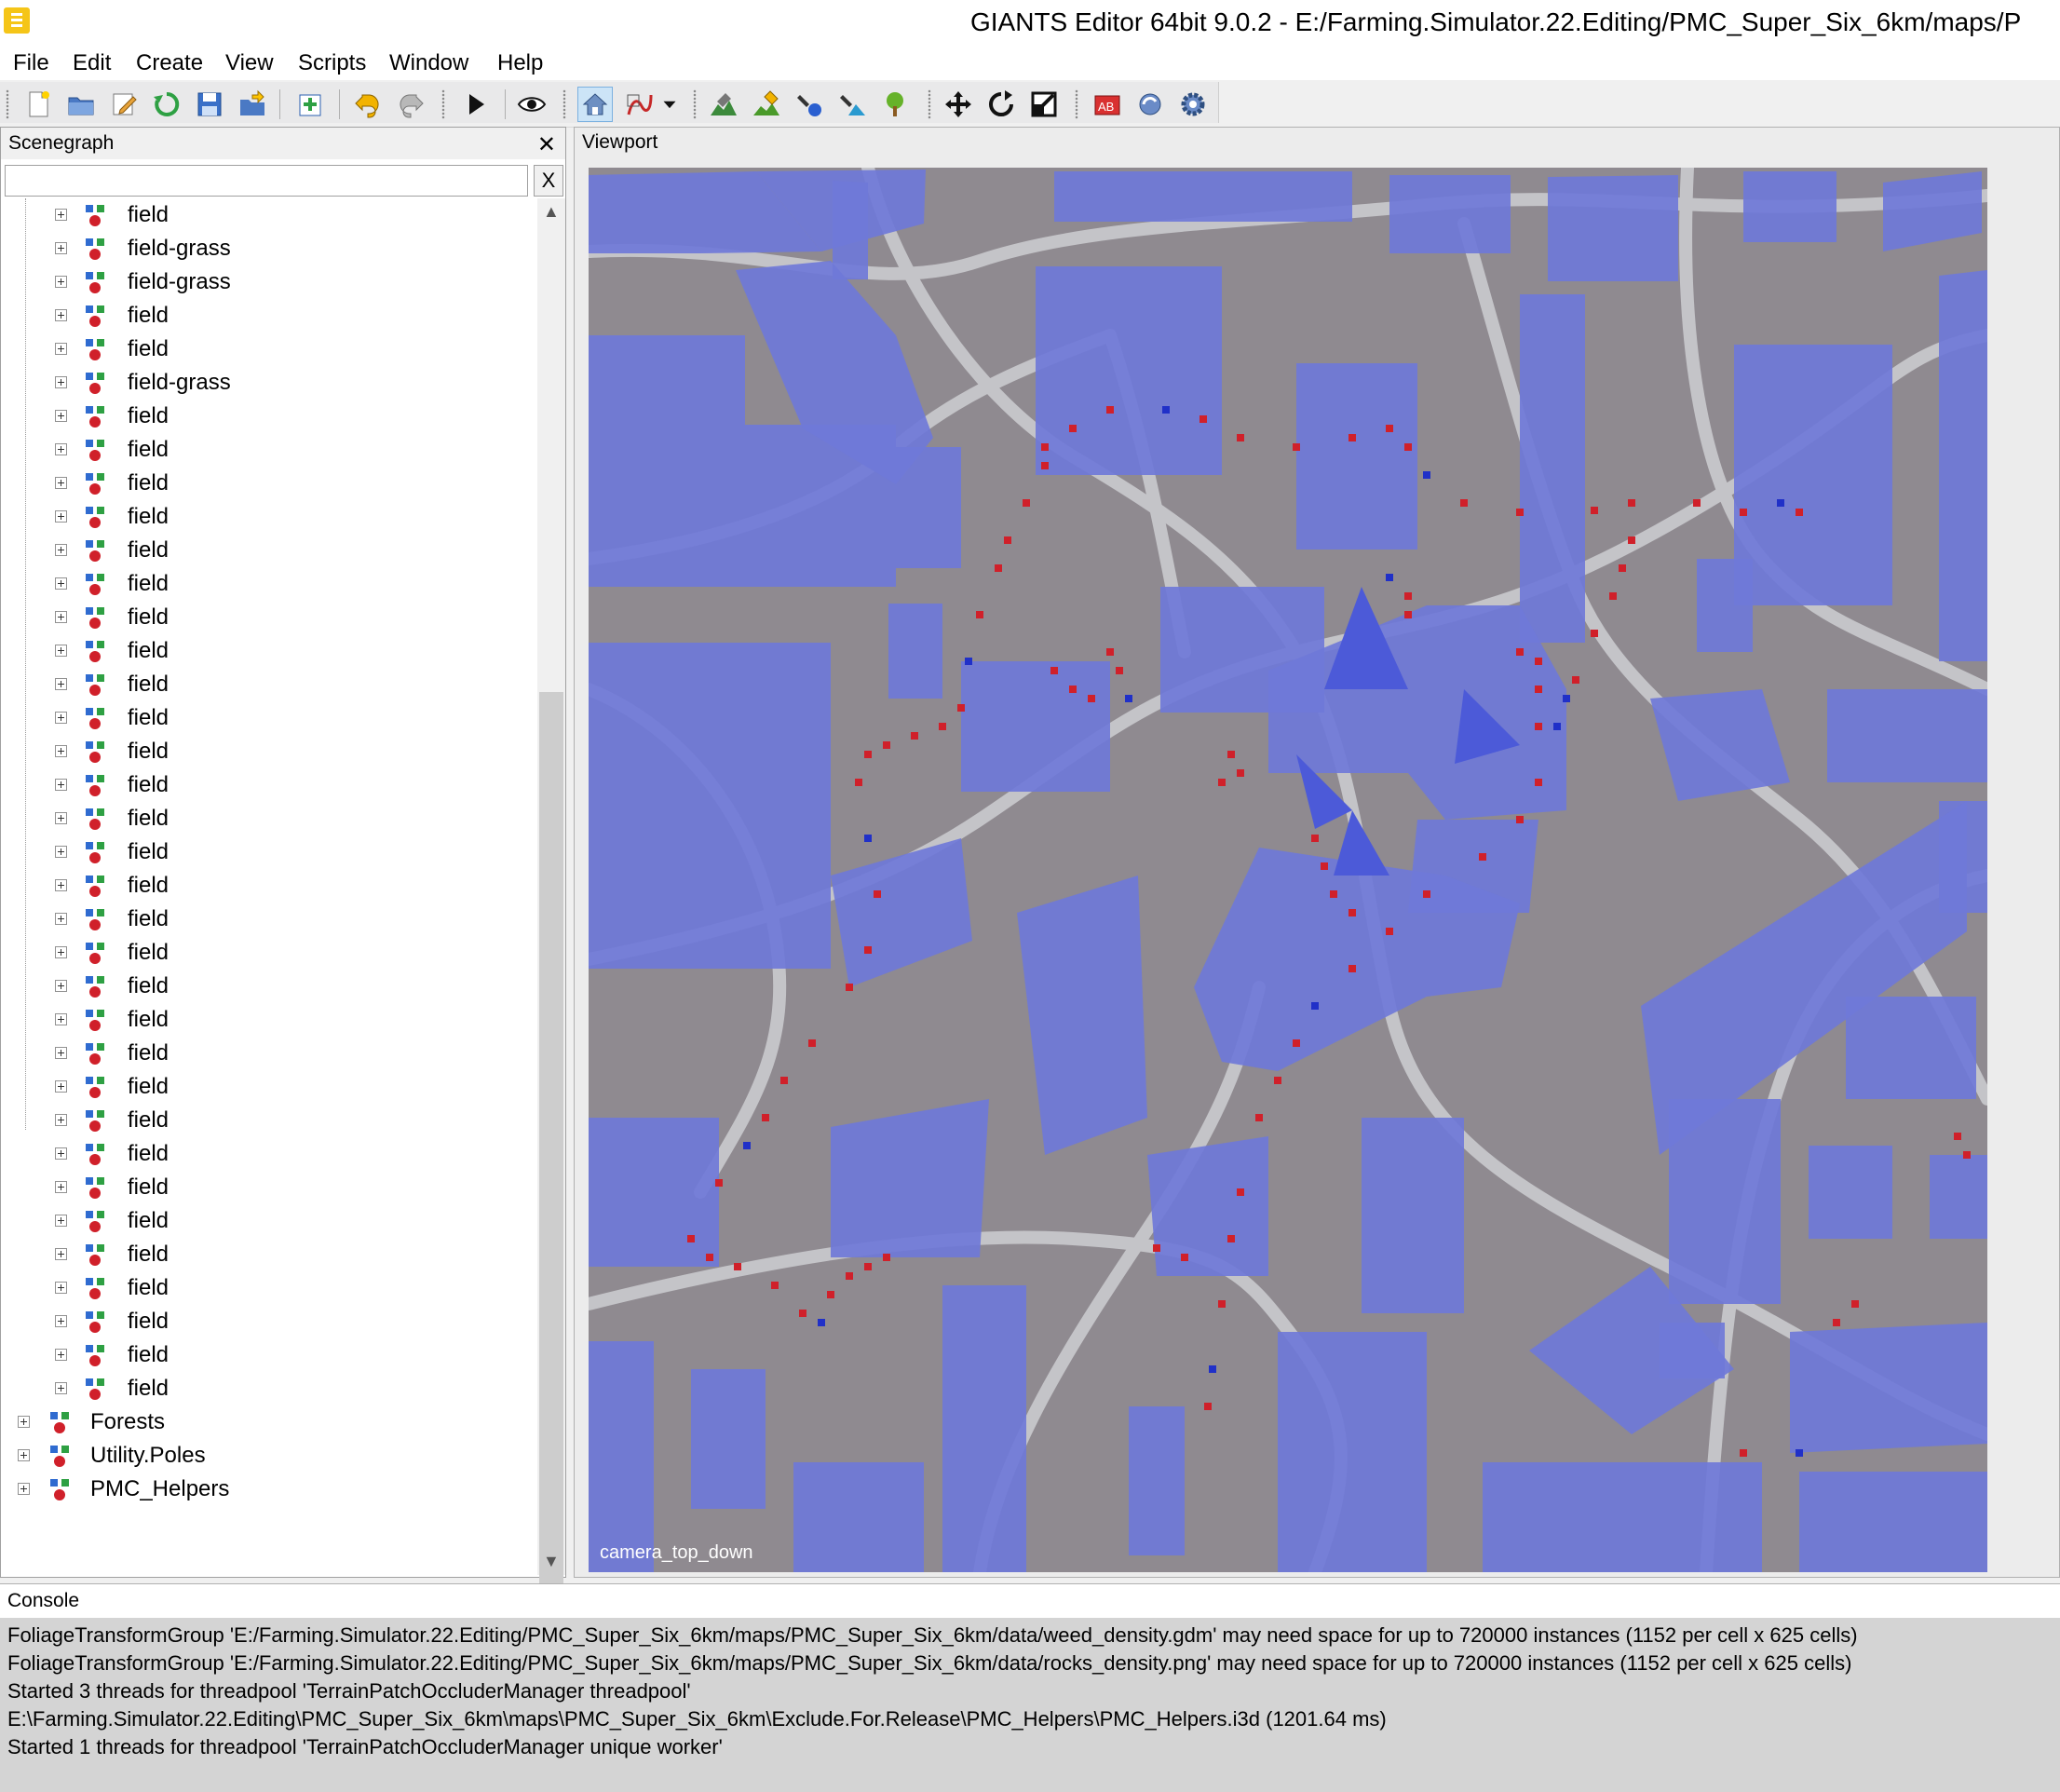 This screenshot has height=1792, width=2060. What do you see at coordinates (266, 181) in the screenshot?
I see `scenegraph-search-input` at bounding box center [266, 181].